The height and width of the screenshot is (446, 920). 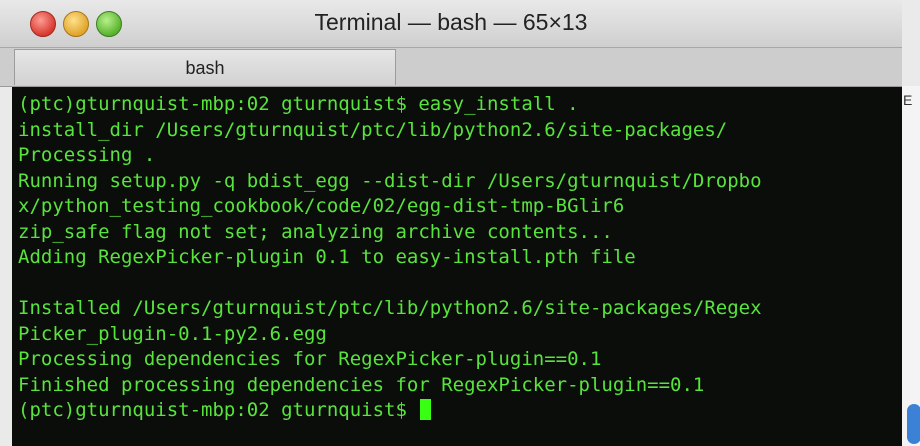 I want to click on text-cursor, so click(x=426, y=409).